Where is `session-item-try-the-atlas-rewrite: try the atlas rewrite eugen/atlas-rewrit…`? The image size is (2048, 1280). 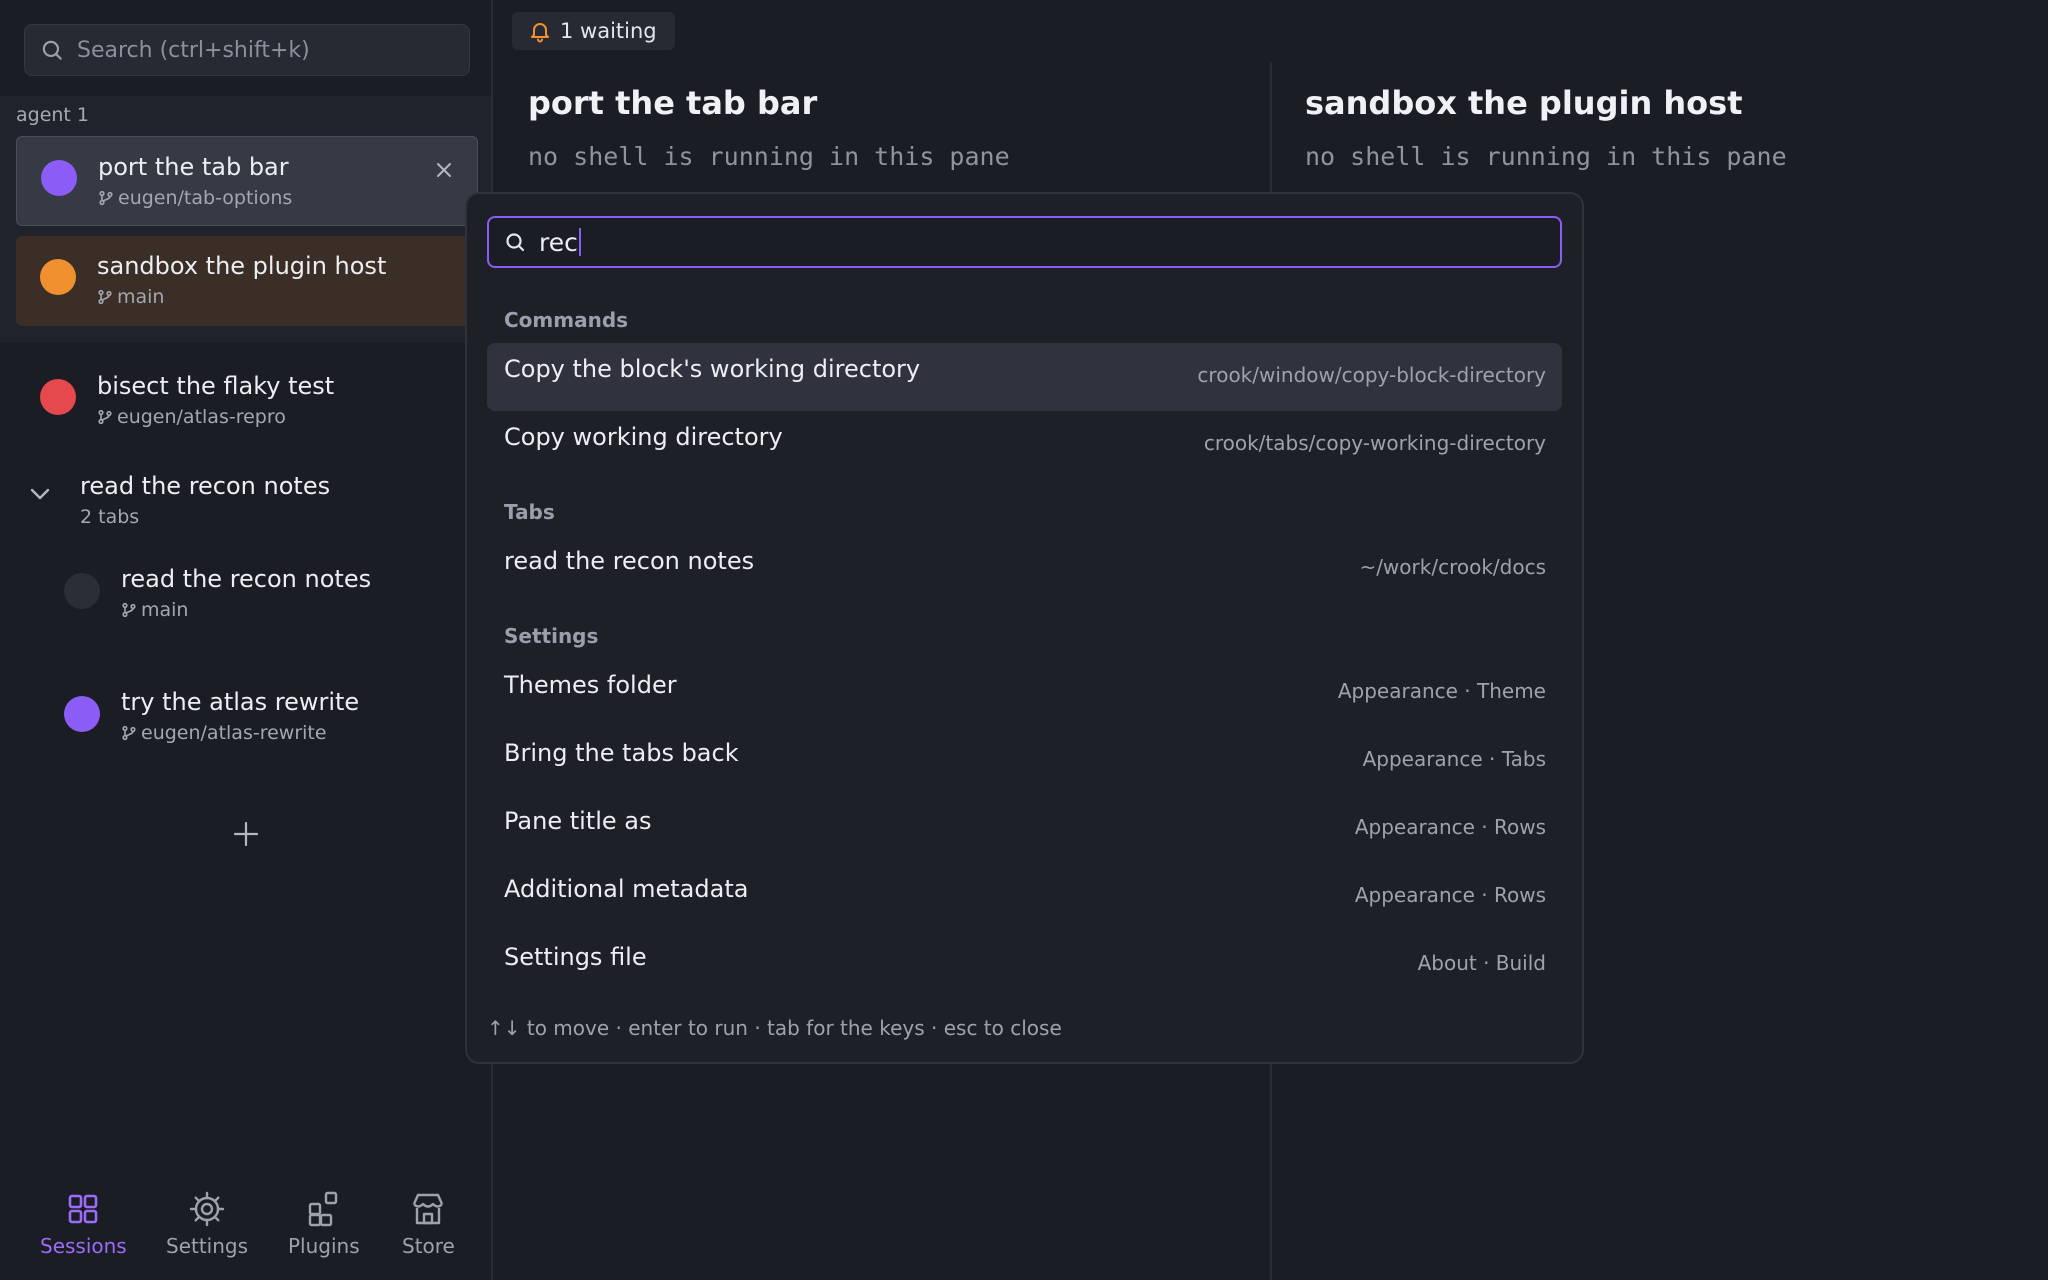 session-item-try-the-atlas-rewrite: try the atlas rewrite eugen/atlas-rewrit… is located at coordinates (259, 715).